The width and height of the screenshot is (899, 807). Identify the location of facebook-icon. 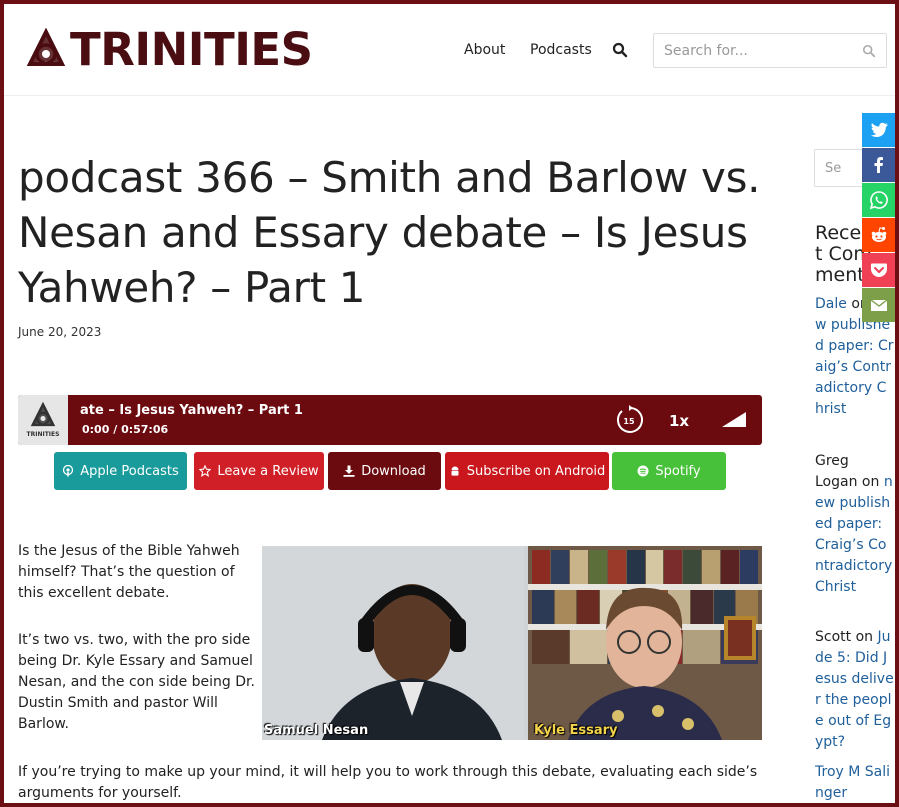
(878, 165).